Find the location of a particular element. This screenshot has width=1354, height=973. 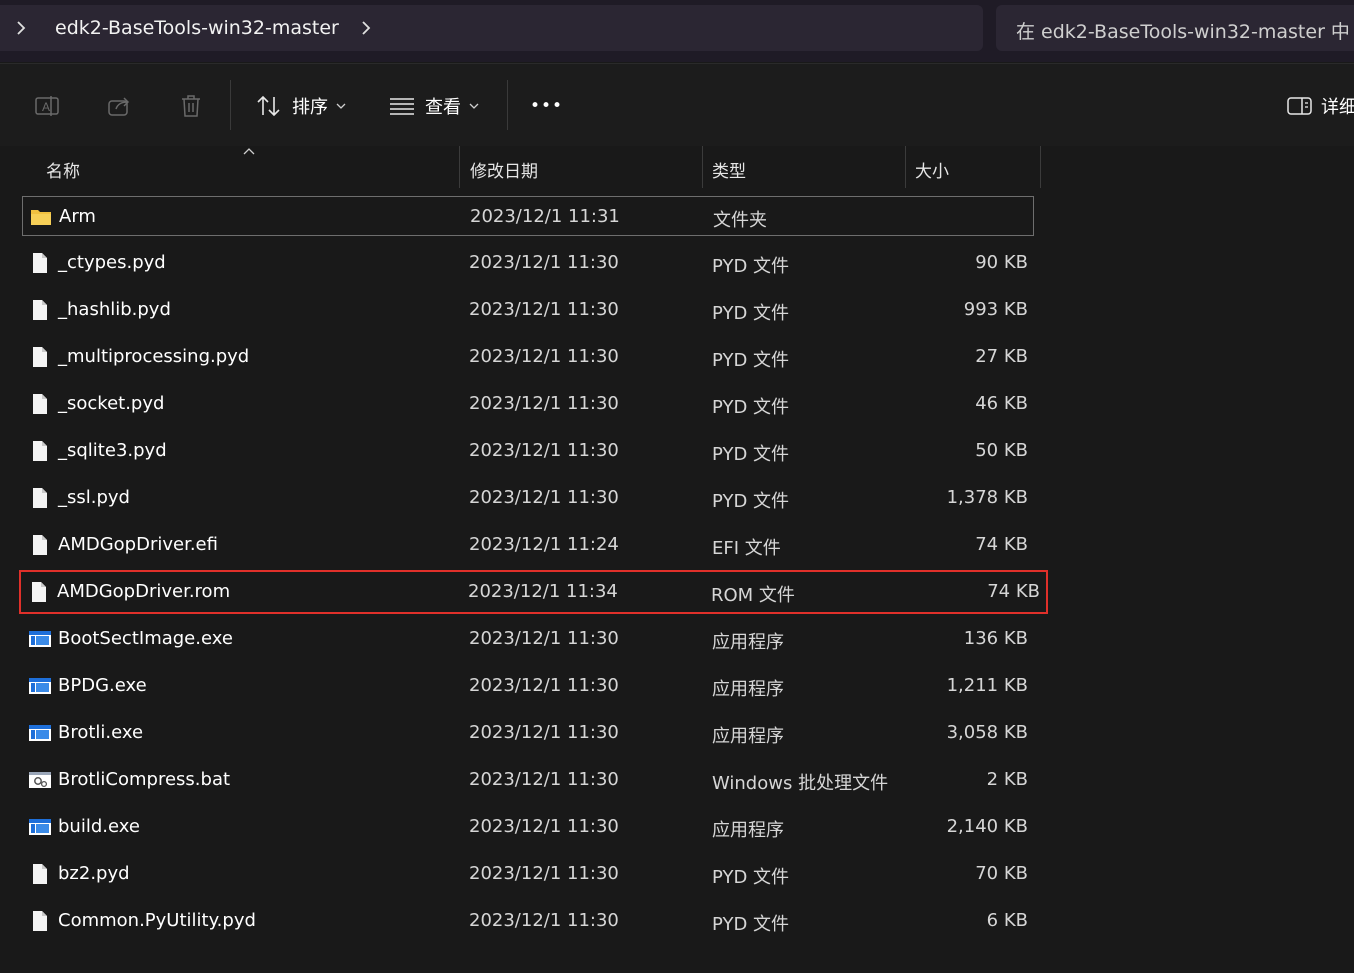

file-row: build.exe 2023/12/1 11:30 应用程序 2,140 KB is located at coordinates (528, 827).